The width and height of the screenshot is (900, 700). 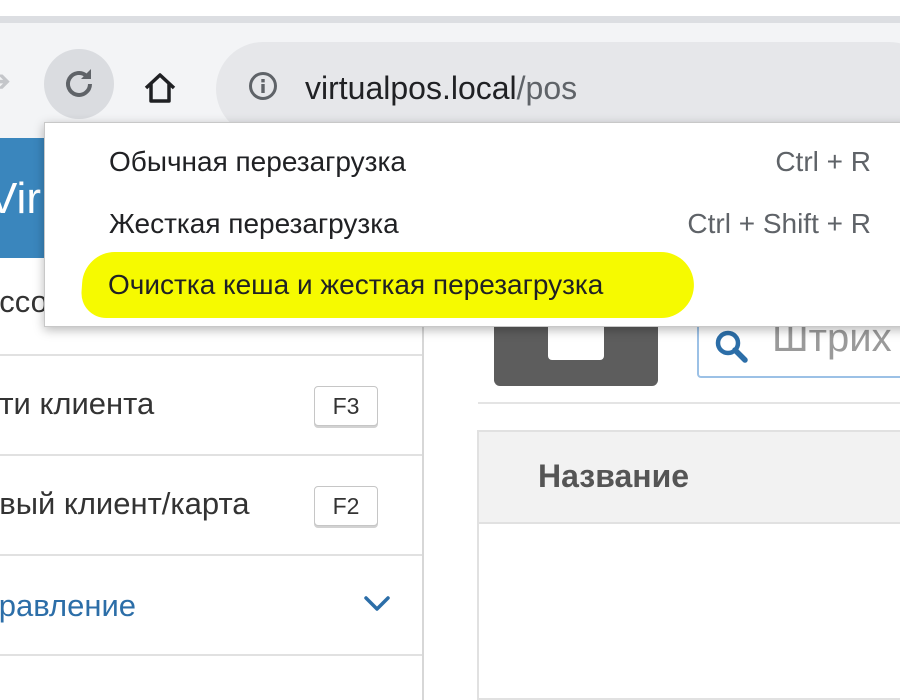 I want to click on menu-item-shortcut: Ctrl + Shift + R, so click(x=779, y=223).